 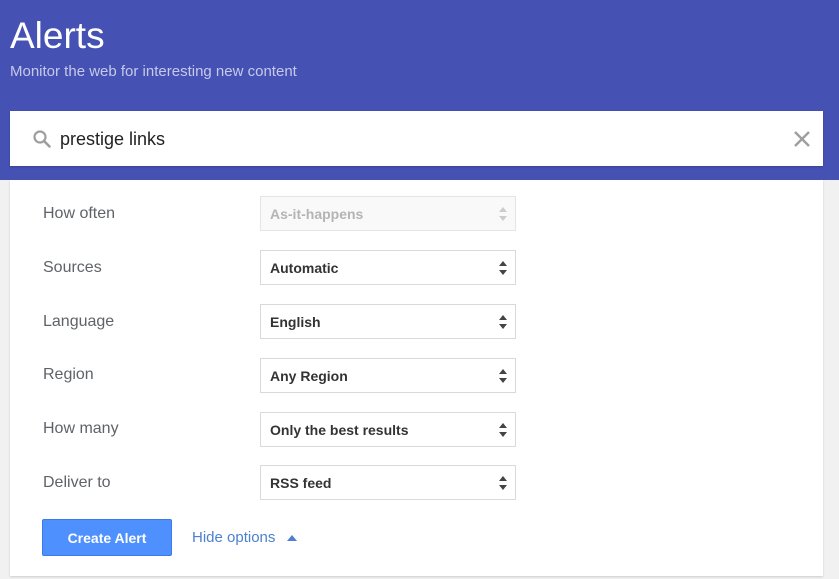 What do you see at coordinates (107, 537) in the screenshot?
I see `create-alert-button: Create Alert` at bounding box center [107, 537].